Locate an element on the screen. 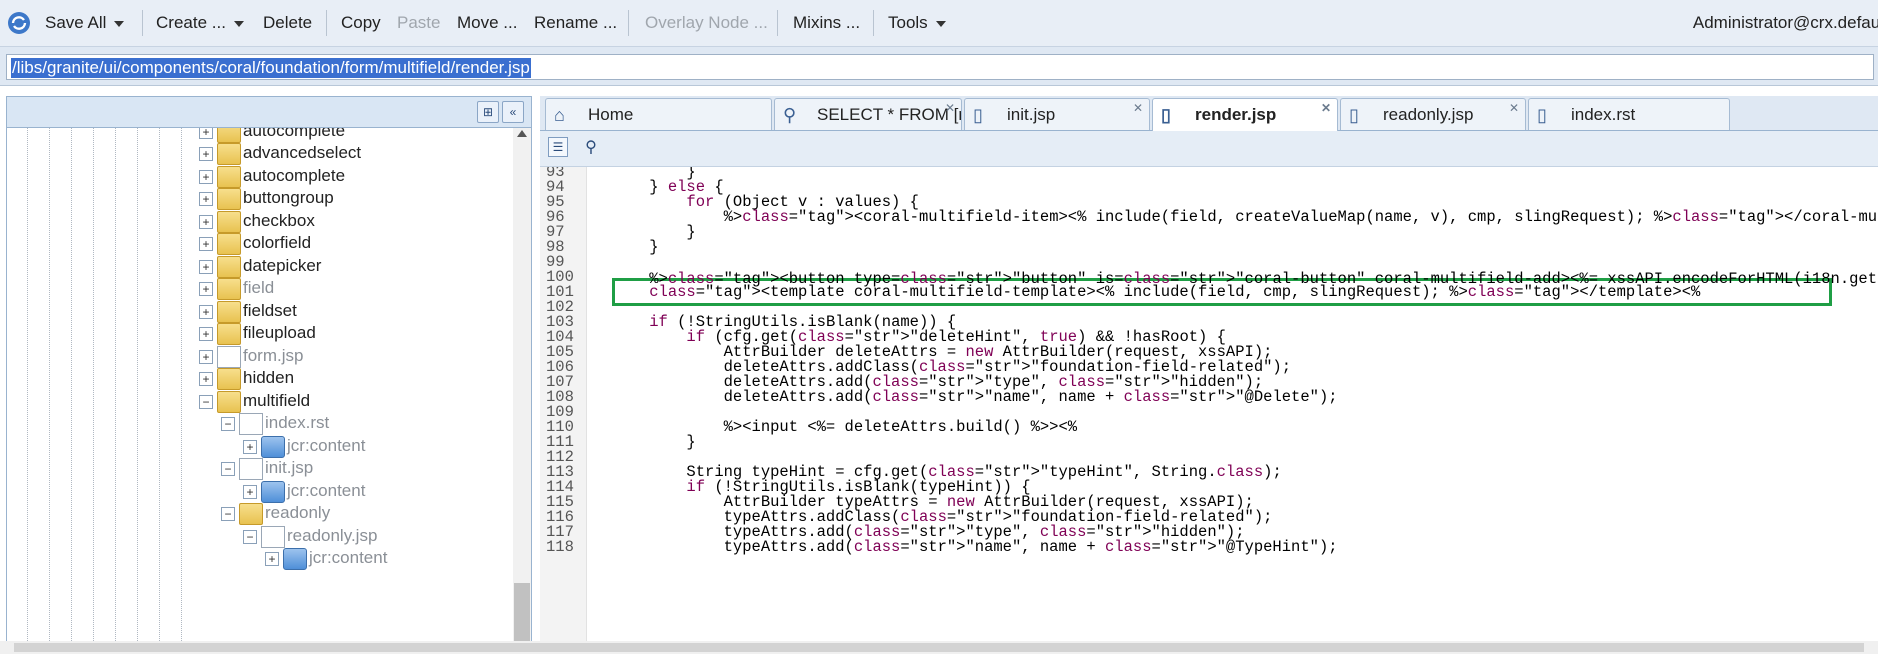 This screenshot has width=1878, height=654. tree-node-label: colorfield is located at coordinates (277, 242).